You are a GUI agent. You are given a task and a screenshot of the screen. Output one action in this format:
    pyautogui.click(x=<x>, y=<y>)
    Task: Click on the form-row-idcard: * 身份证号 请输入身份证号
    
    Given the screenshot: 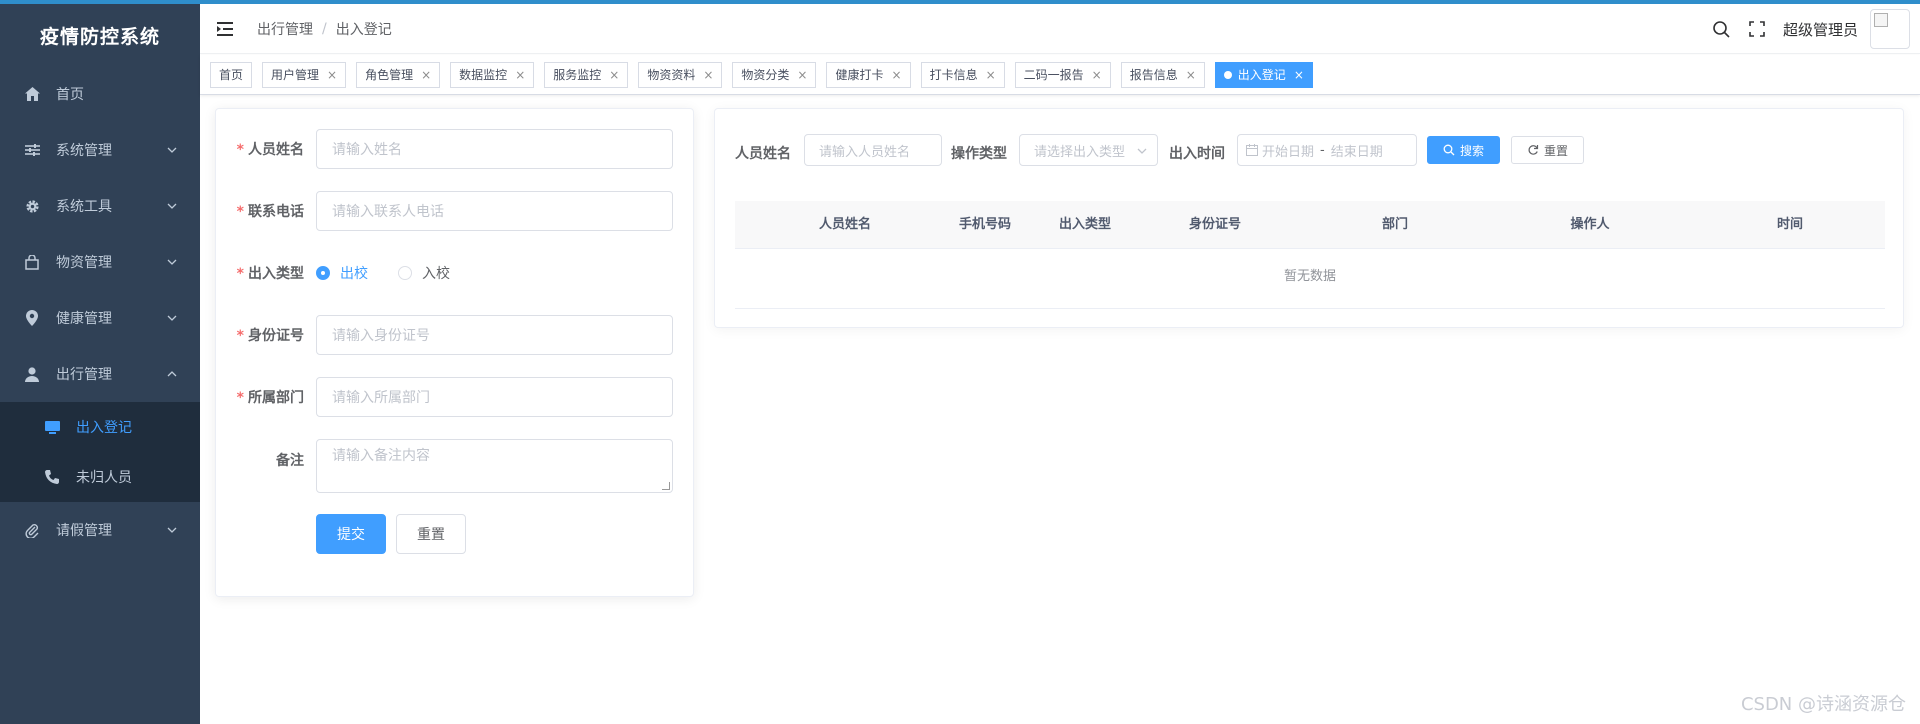 What is the action you would take?
    pyautogui.click(x=454, y=335)
    